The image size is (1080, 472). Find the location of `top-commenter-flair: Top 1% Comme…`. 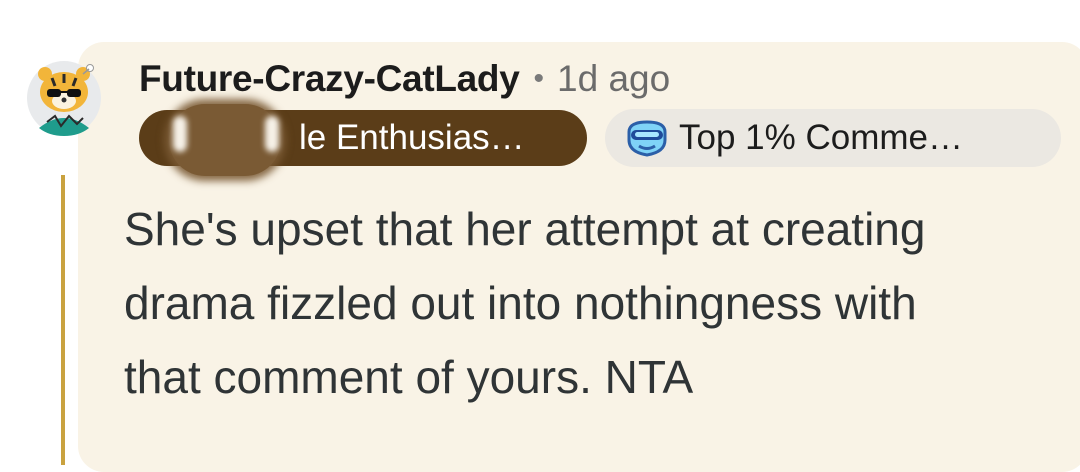

top-commenter-flair: Top 1% Comme… is located at coordinates (833, 138).